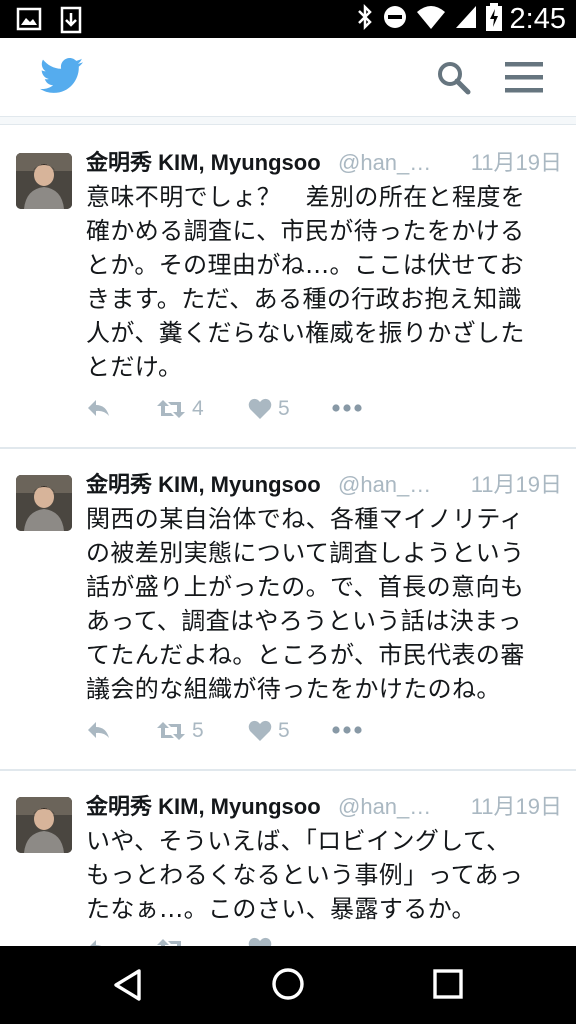 This screenshot has height=1024, width=576. I want to click on retweet-count: 4, so click(198, 408).